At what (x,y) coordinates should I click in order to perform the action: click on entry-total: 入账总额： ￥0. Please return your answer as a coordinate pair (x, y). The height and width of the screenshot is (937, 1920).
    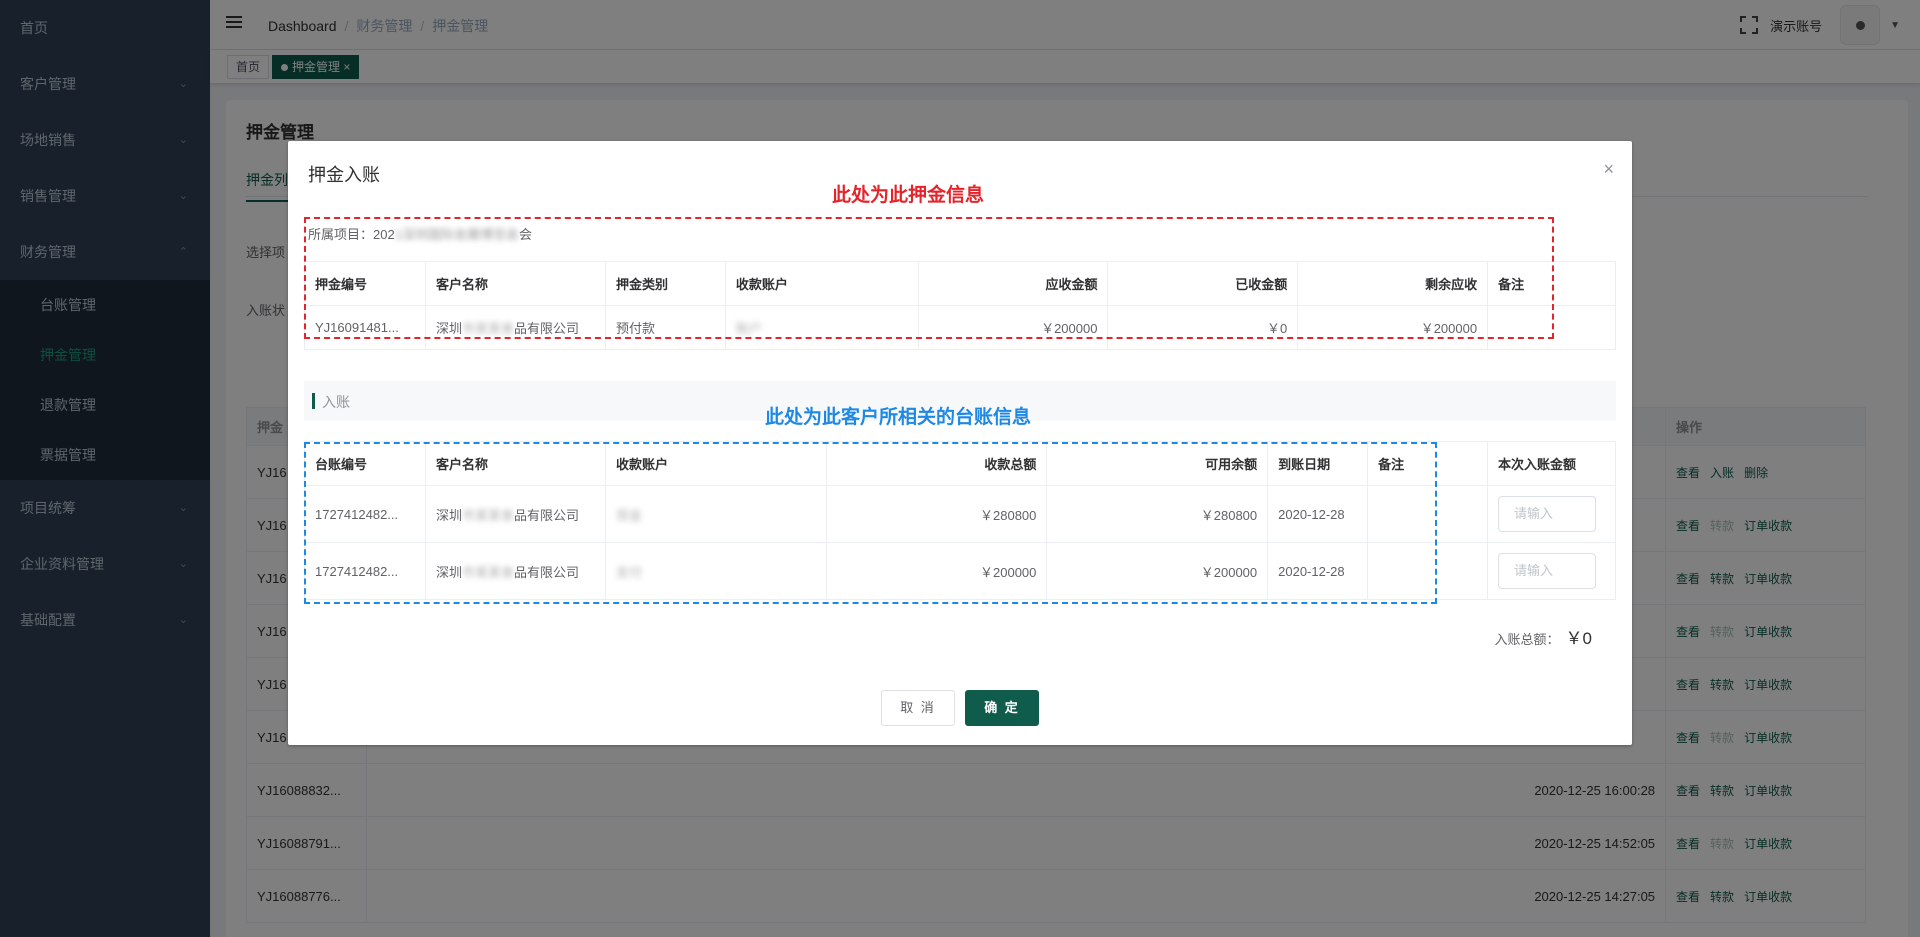
    Looking at the image, I should click on (1543, 636).